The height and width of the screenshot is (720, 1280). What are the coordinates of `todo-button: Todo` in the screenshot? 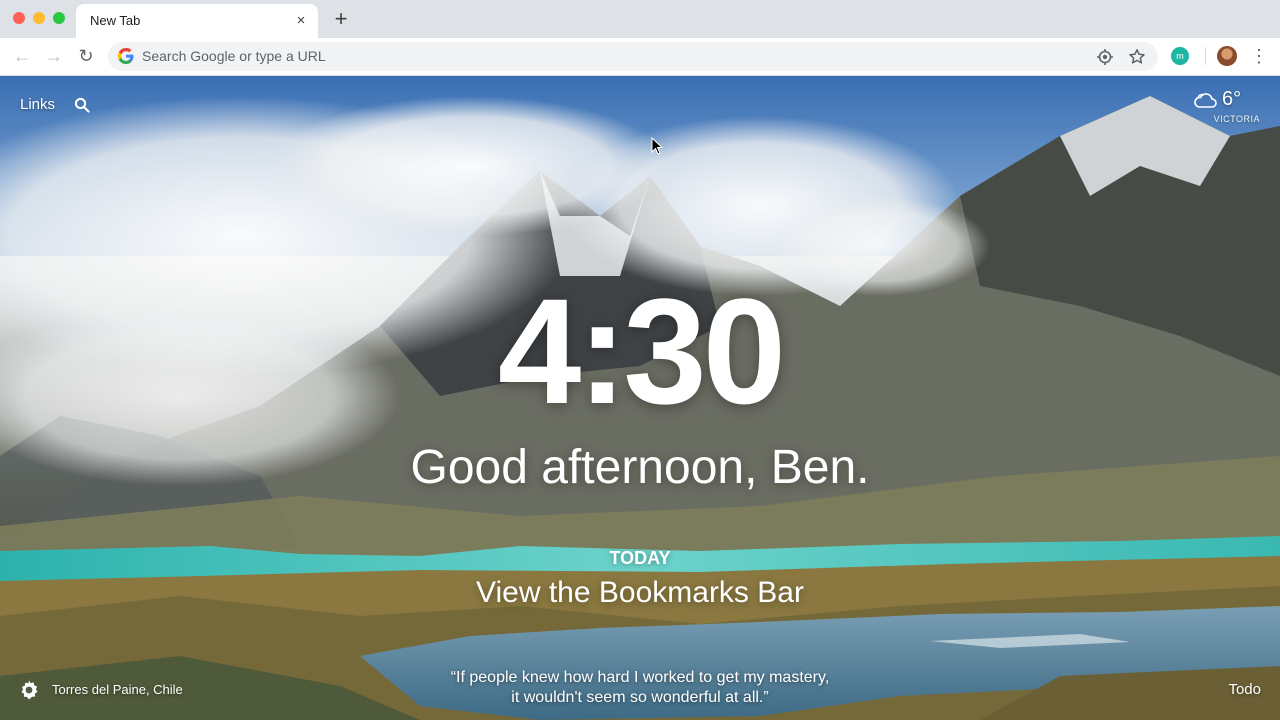 It's located at (1244, 689).